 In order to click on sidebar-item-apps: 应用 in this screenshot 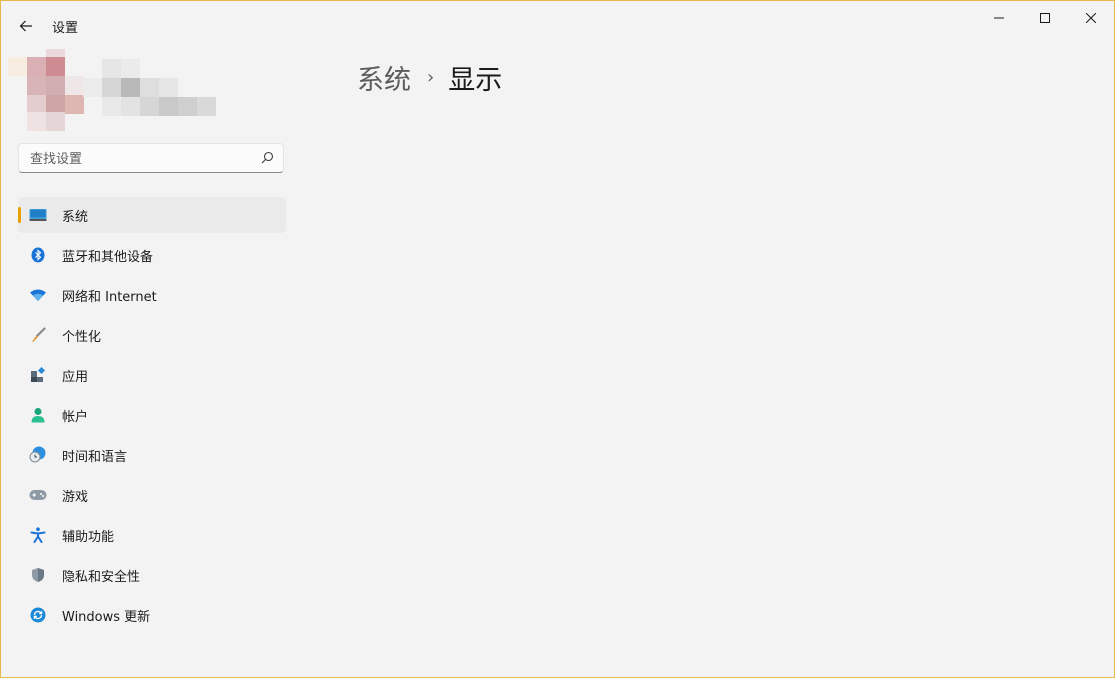, I will do `click(152, 375)`.